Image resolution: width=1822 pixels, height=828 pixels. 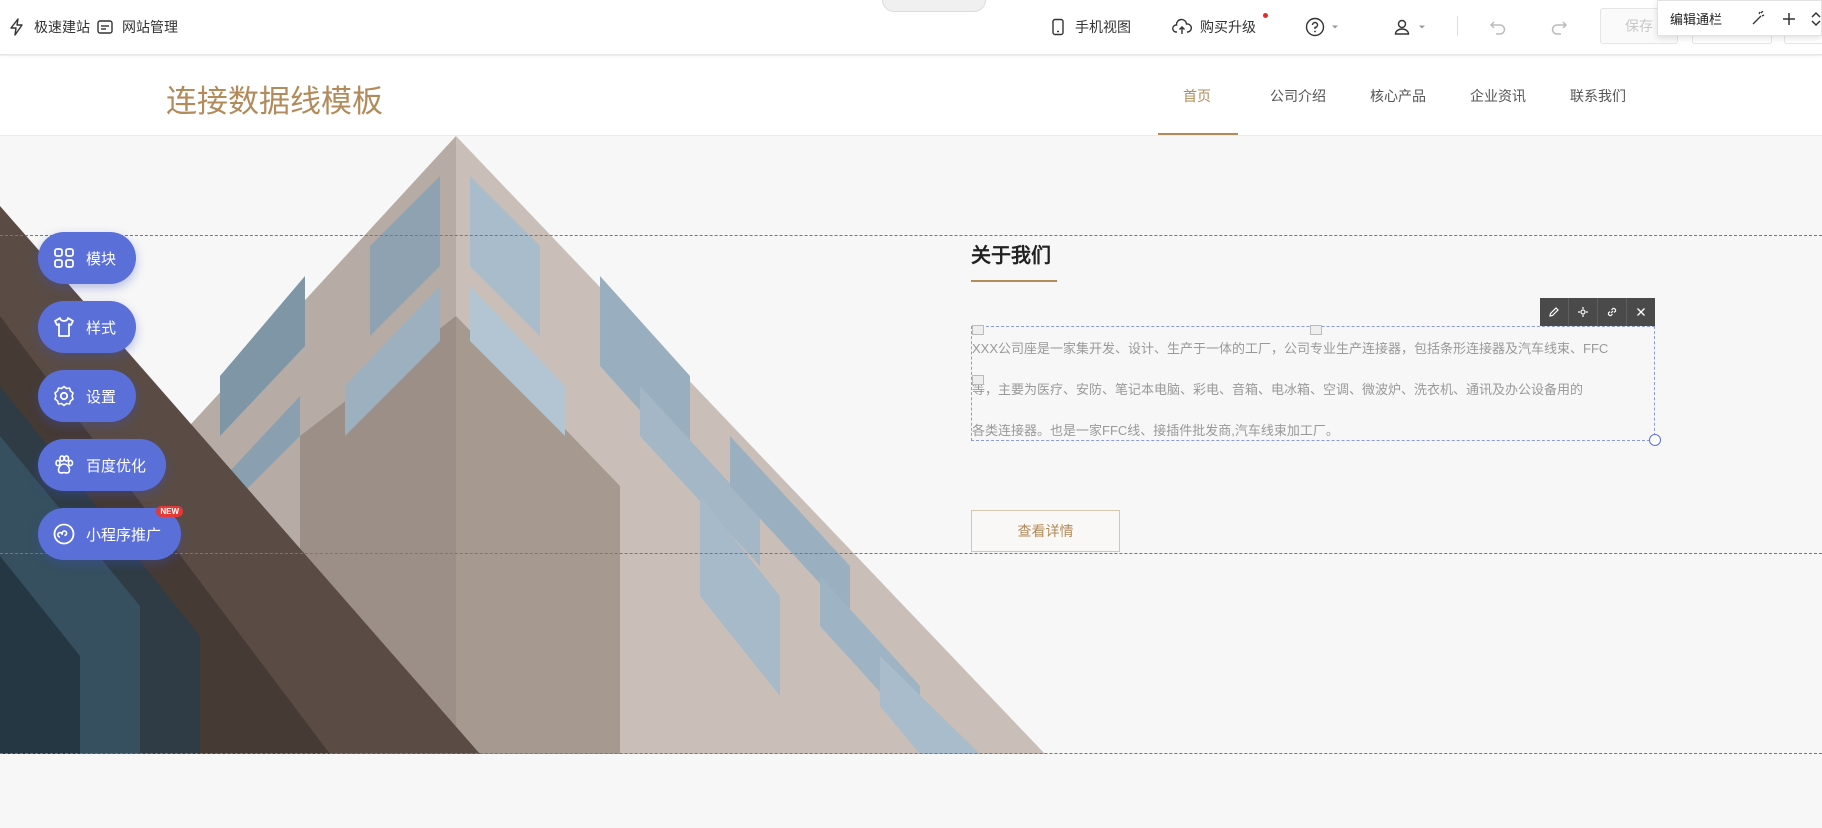 I want to click on edit-pencil-button, so click(x=1554, y=312).